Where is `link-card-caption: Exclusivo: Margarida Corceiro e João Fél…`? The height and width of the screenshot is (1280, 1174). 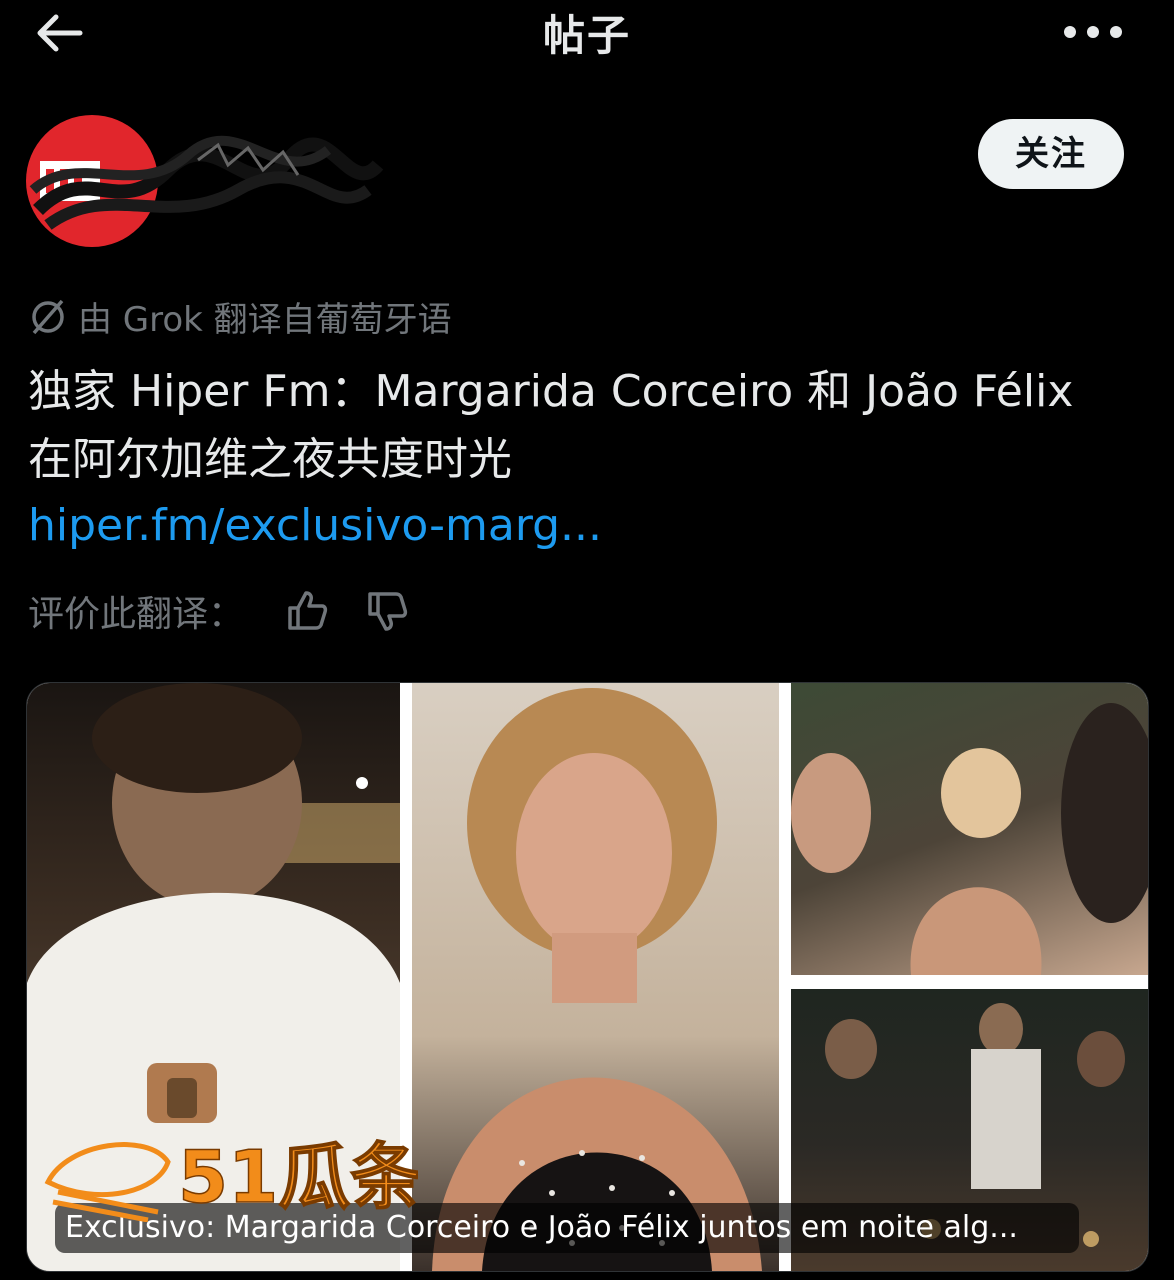
link-card-caption: Exclusivo: Margarida Corceiro e João Fél… is located at coordinates (567, 1228).